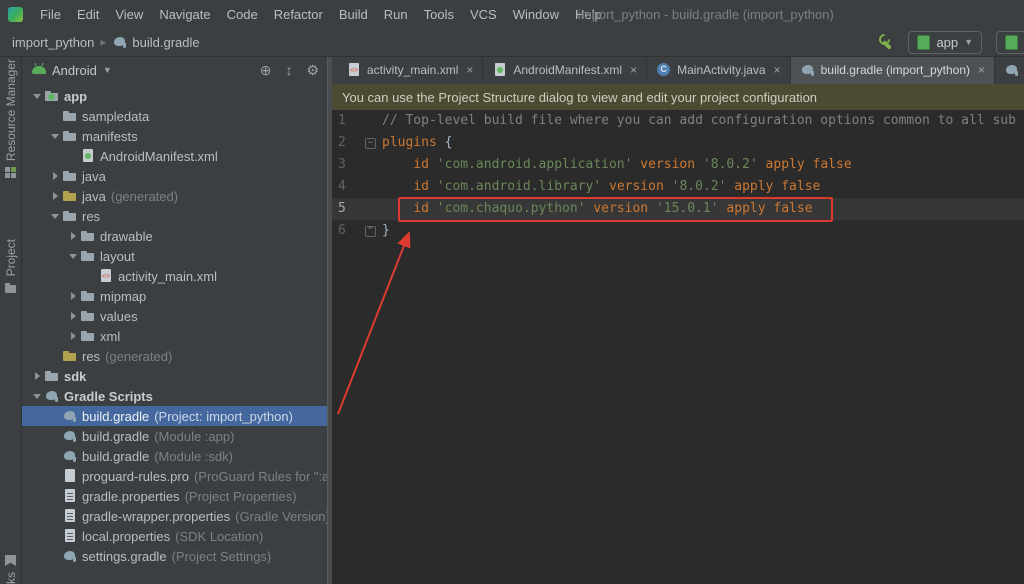  I want to click on editor-tab: b, so click(1009, 70).